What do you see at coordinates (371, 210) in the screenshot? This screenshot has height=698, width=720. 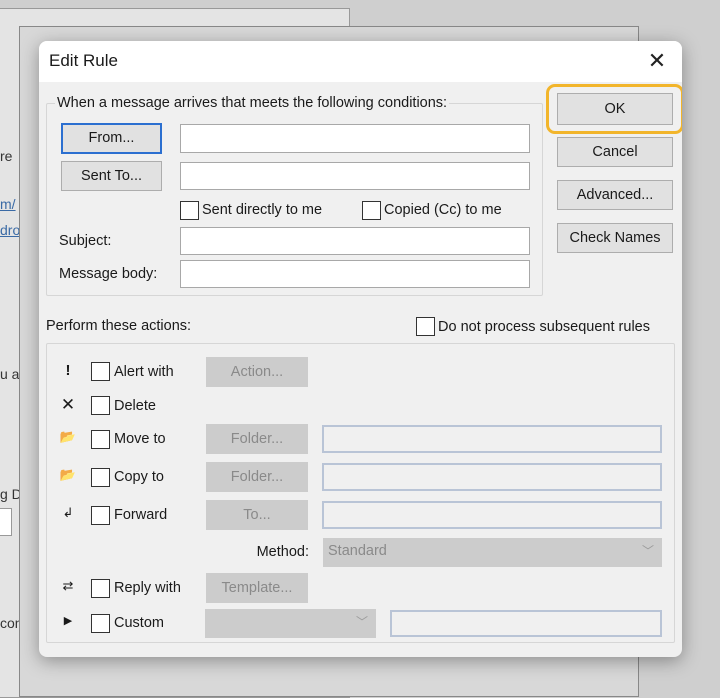 I see `copied-checkbox` at bounding box center [371, 210].